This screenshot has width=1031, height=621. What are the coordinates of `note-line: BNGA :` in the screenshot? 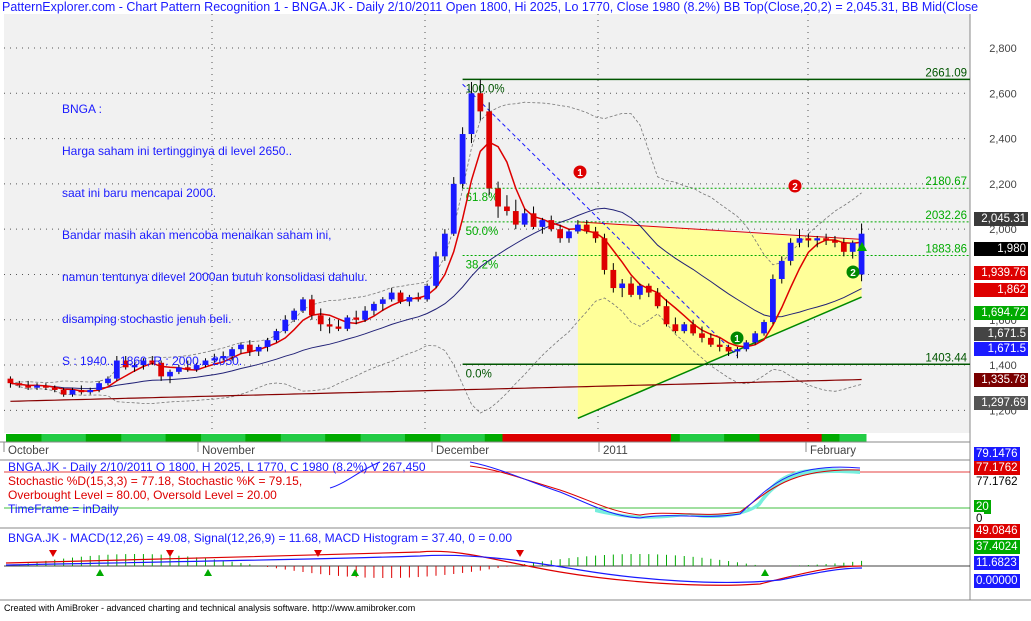 It's located at (82, 109).